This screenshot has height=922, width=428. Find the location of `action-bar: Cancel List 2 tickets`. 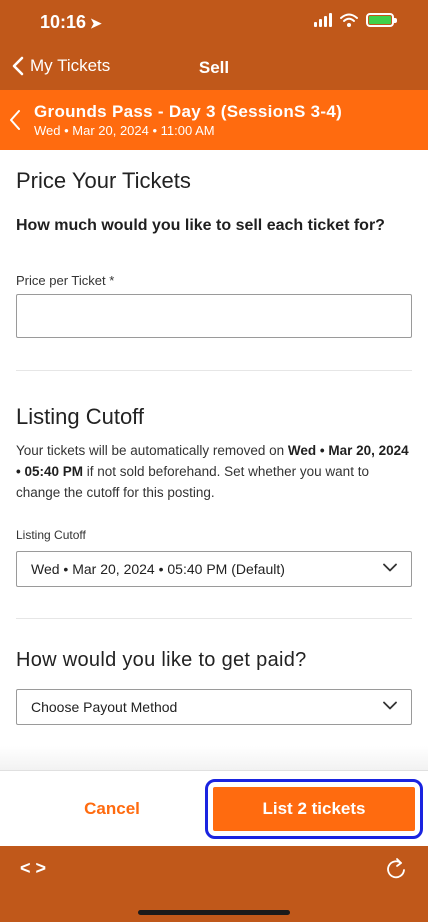

action-bar: Cancel List 2 tickets is located at coordinates (214, 808).